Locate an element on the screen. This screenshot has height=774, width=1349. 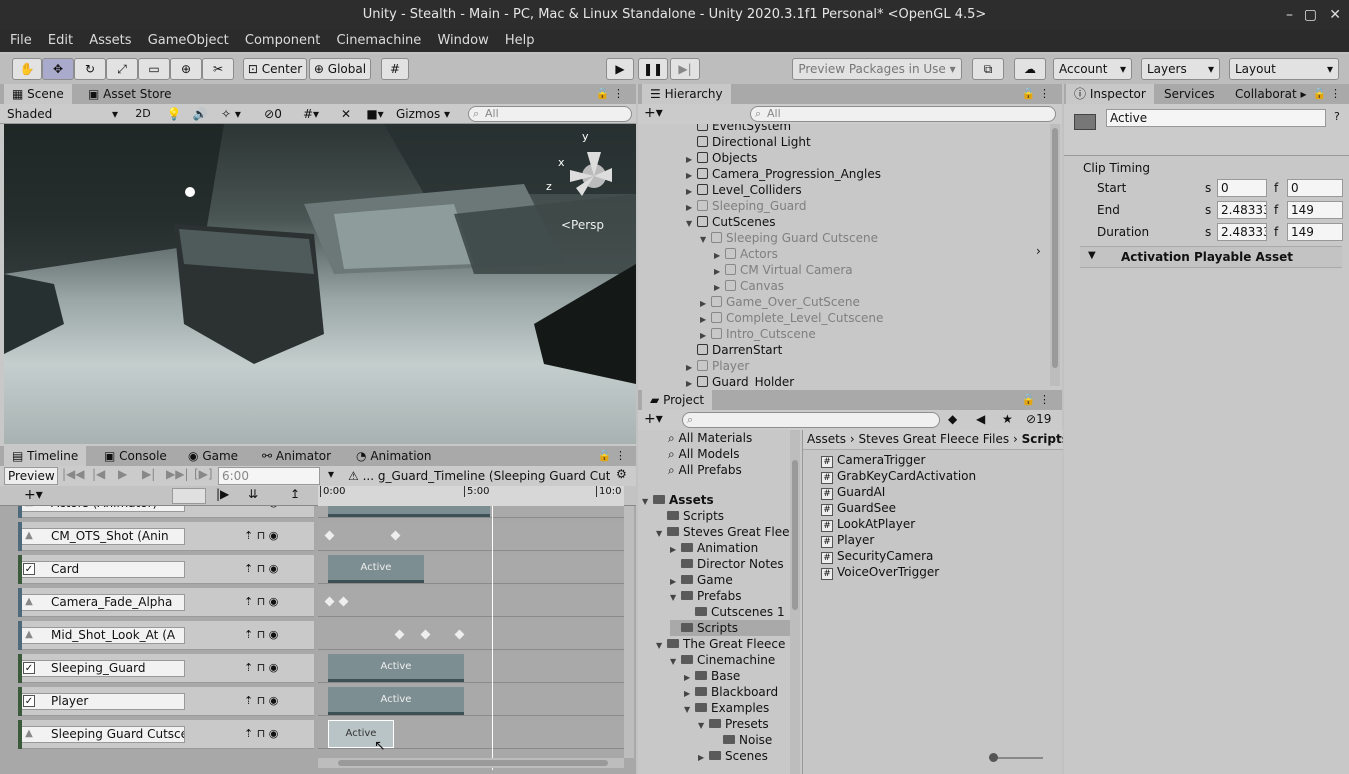
account-dropdown: Account ▾ is located at coordinates (1092, 69).